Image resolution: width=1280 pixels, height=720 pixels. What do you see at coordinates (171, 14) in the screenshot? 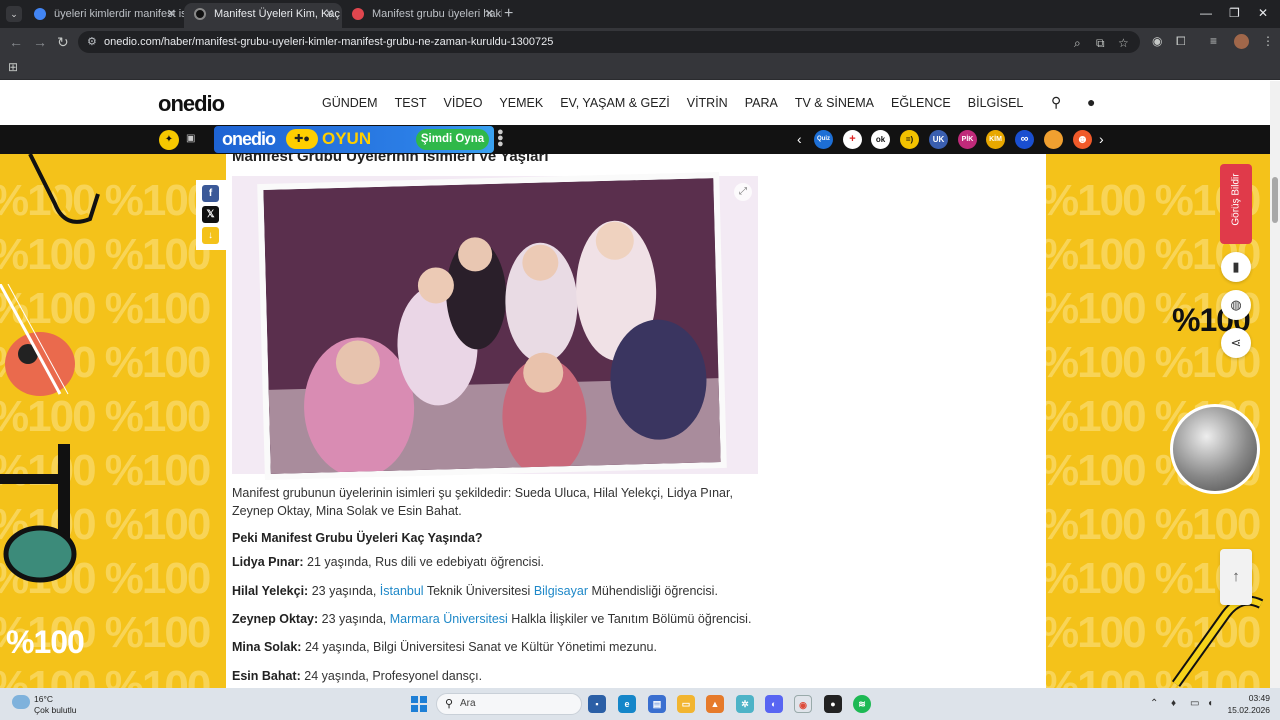
I see `tab-1-close-icon: ✕` at bounding box center [171, 14].